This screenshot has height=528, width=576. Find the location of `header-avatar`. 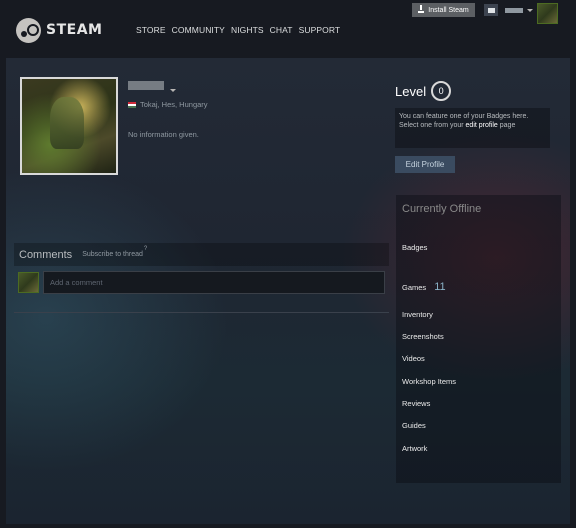

header-avatar is located at coordinates (547, 13).